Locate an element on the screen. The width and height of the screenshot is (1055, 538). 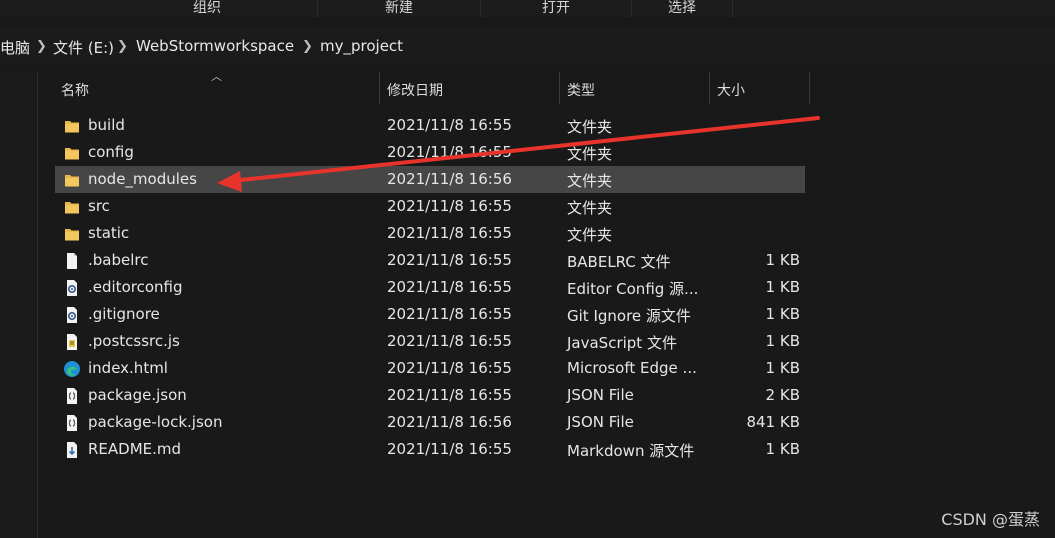
ribbon-group-organize: 组织 is located at coordinates (207, 8).